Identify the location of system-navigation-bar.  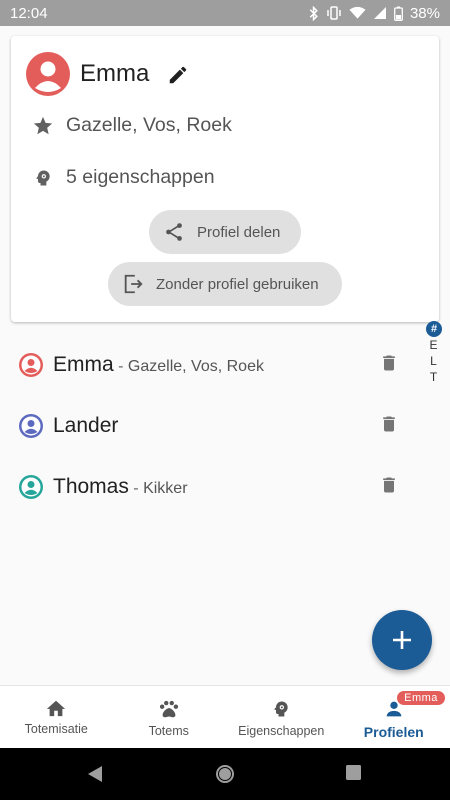
(225, 774).